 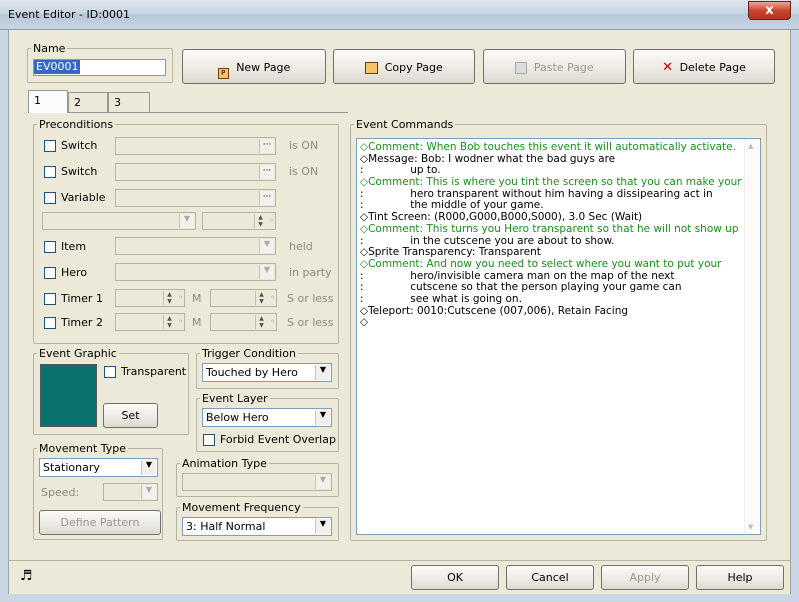 What do you see at coordinates (195, 198) in the screenshot?
I see `variable-field: ···` at bounding box center [195, 198].